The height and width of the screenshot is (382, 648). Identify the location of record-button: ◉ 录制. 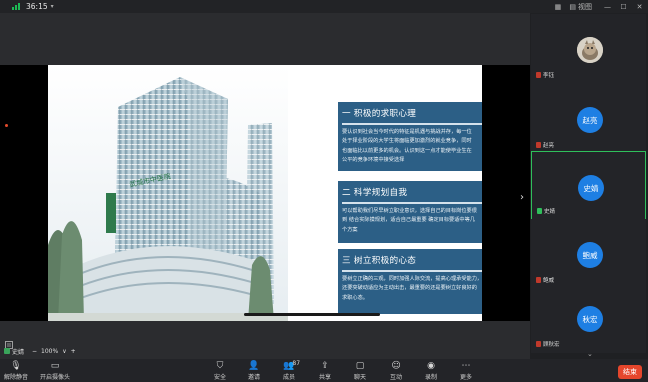
(431, 370).